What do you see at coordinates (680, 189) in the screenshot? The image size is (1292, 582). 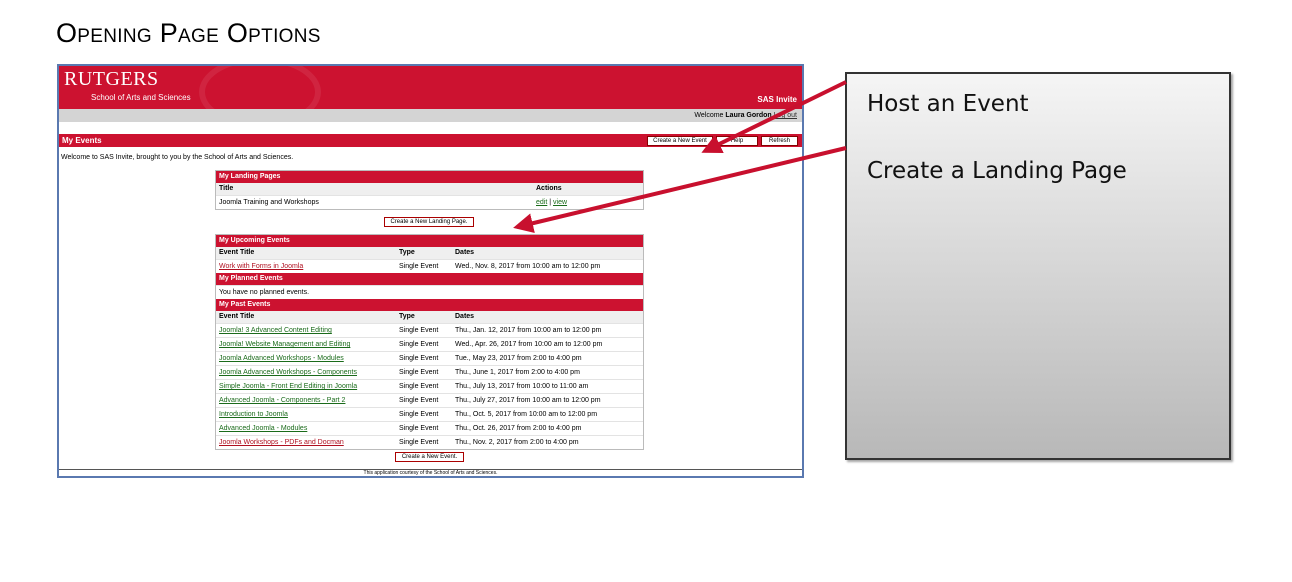 I see `arrow-landing-page` at bounding box center [680, 189].